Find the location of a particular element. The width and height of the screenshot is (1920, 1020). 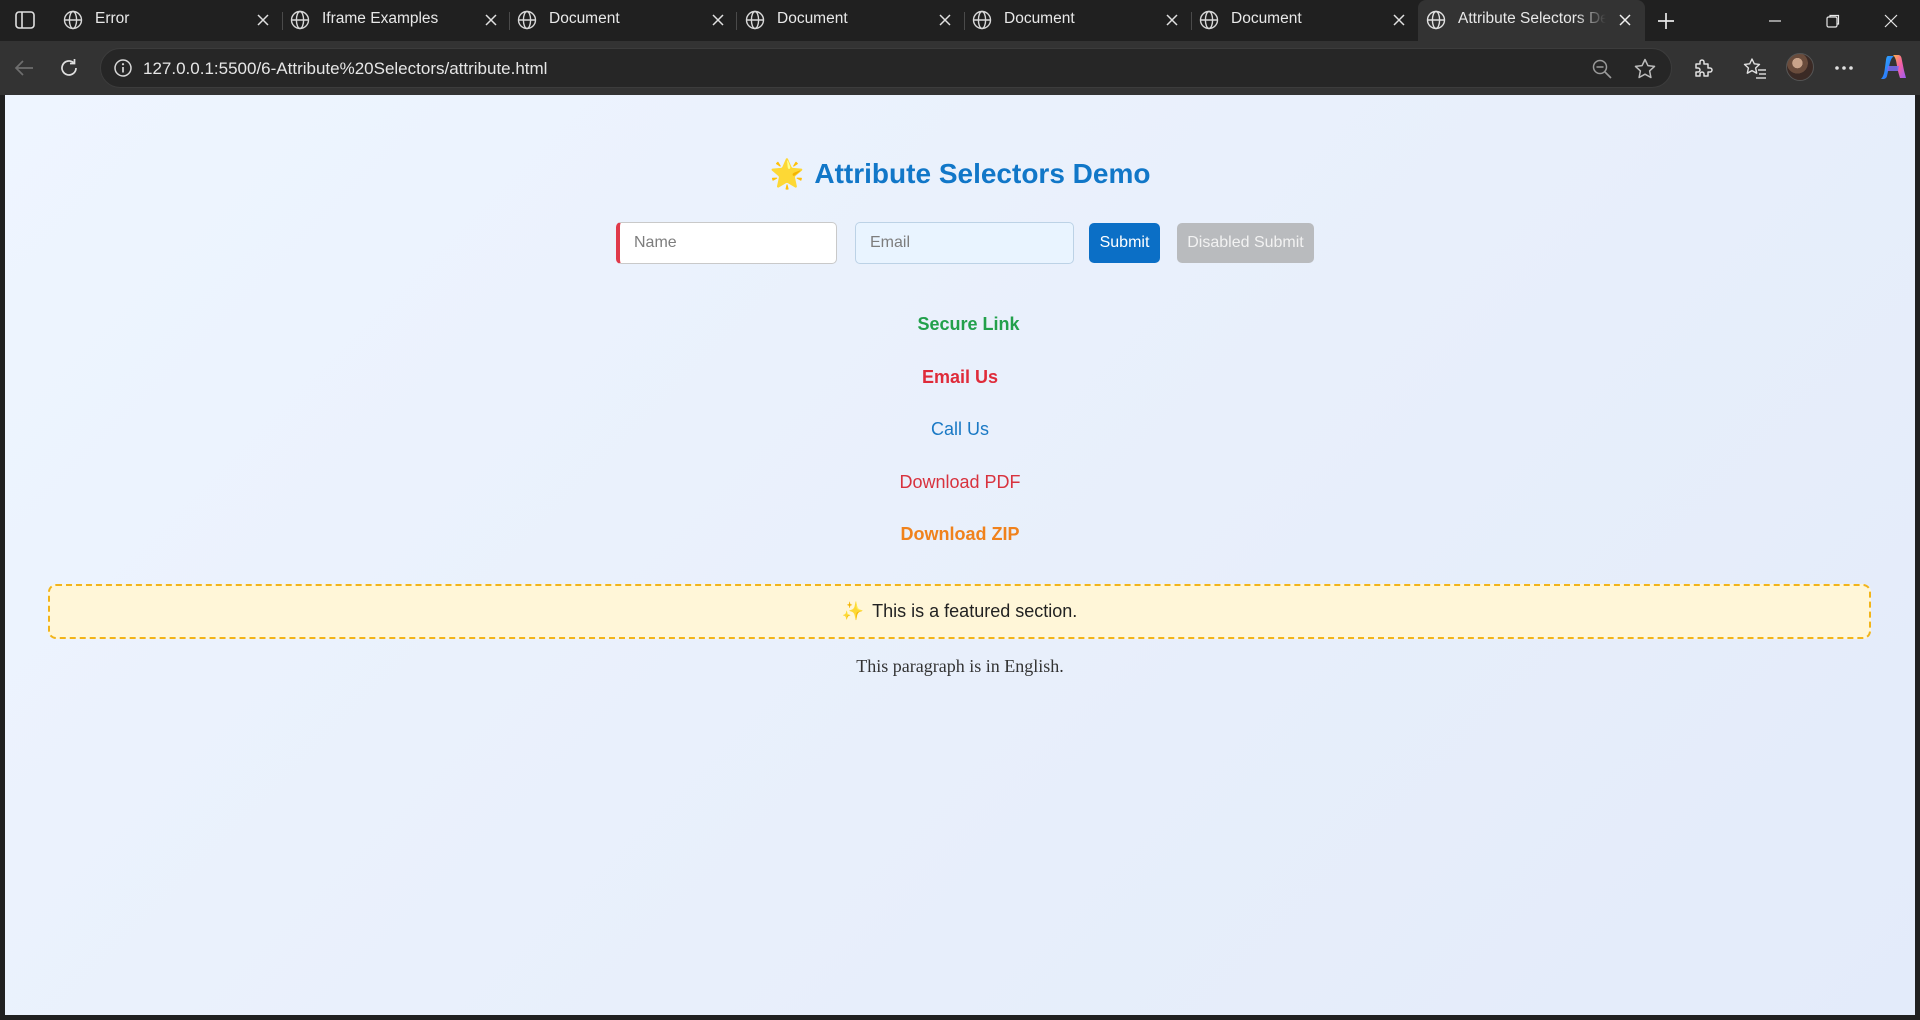

window-close-icon is located at coordinates (1891, 21).